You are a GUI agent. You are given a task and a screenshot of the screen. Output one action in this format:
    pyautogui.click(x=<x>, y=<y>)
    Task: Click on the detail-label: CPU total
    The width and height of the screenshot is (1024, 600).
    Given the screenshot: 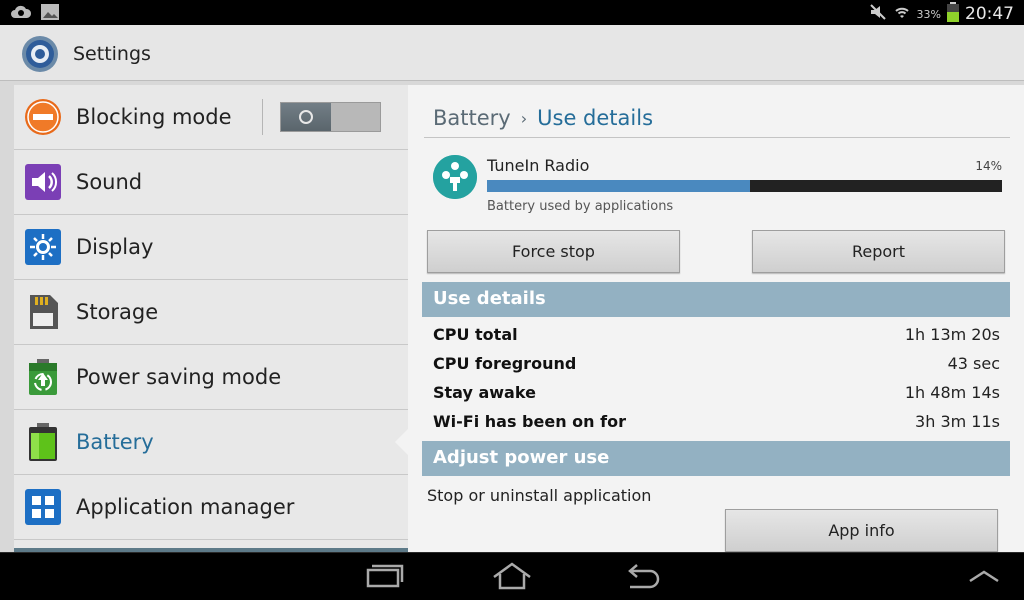 What is the action you would take?
    pyautogui.click(x=475, y=334)
    